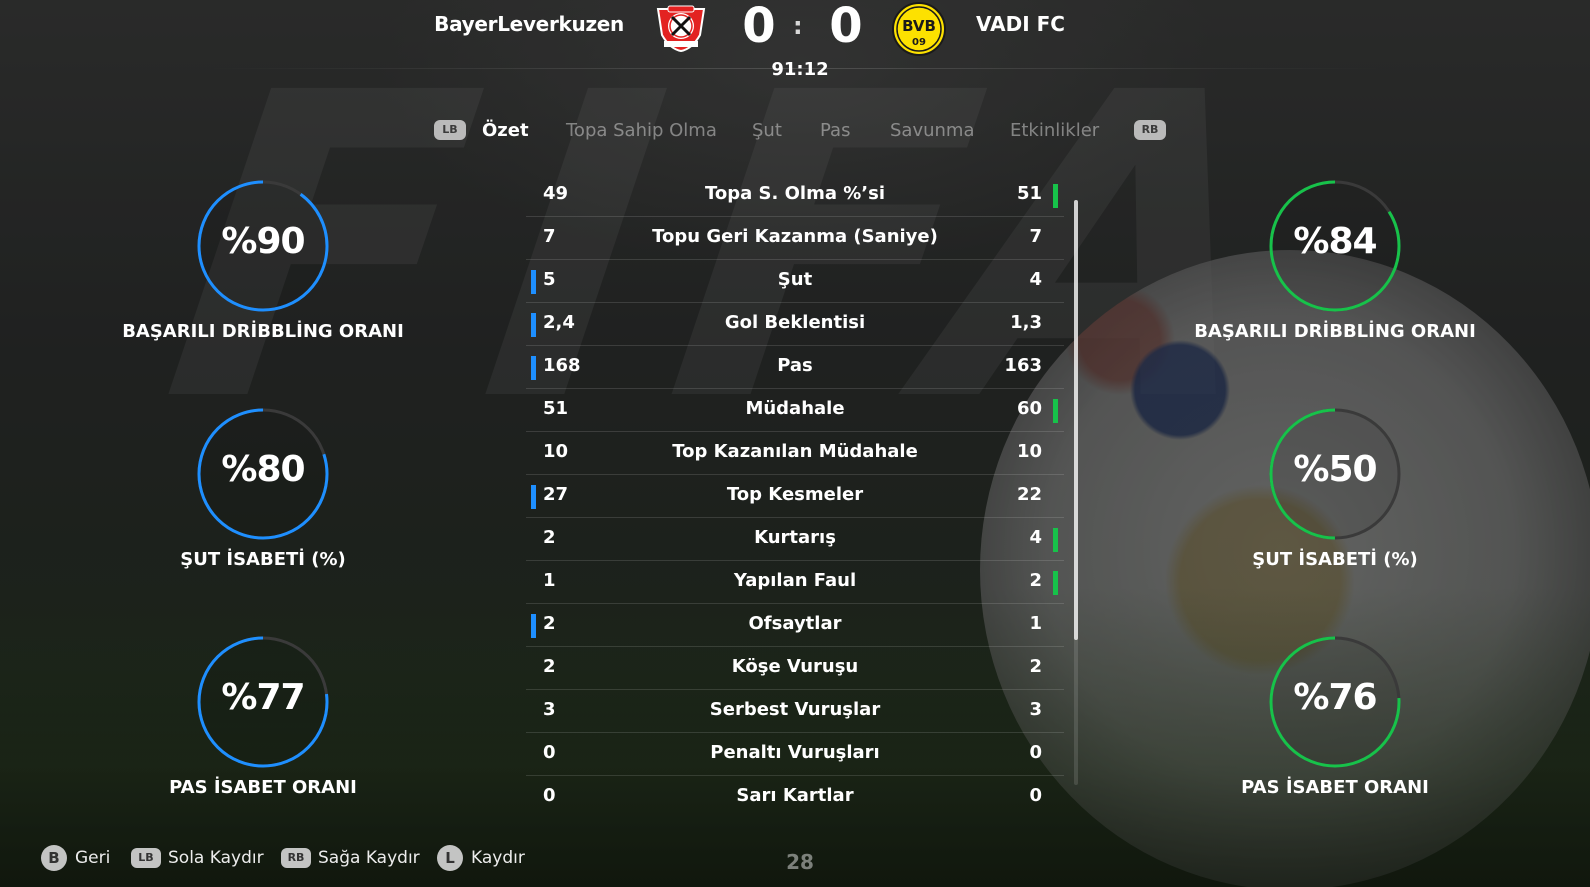 The height and width of the screenshot is (887, 1590). I want to click on page-number: 28, so click(800, 862).